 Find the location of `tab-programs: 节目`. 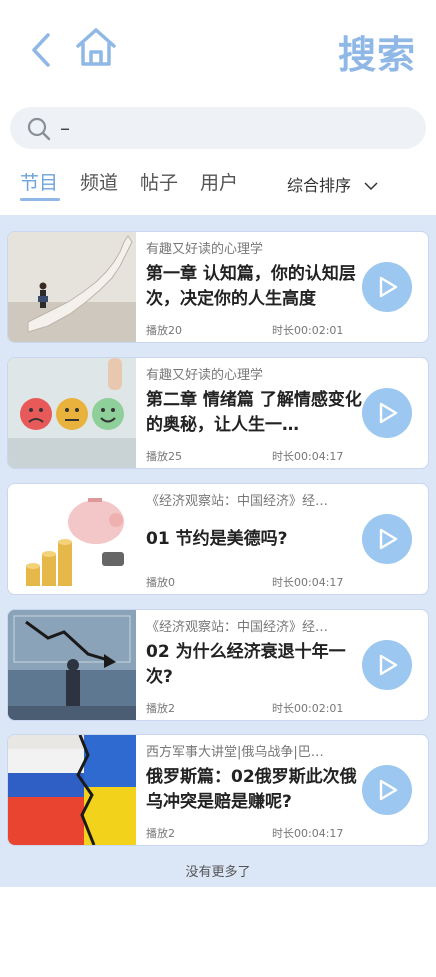

tab-programs: 节目 is located at coordinates (39, 181).